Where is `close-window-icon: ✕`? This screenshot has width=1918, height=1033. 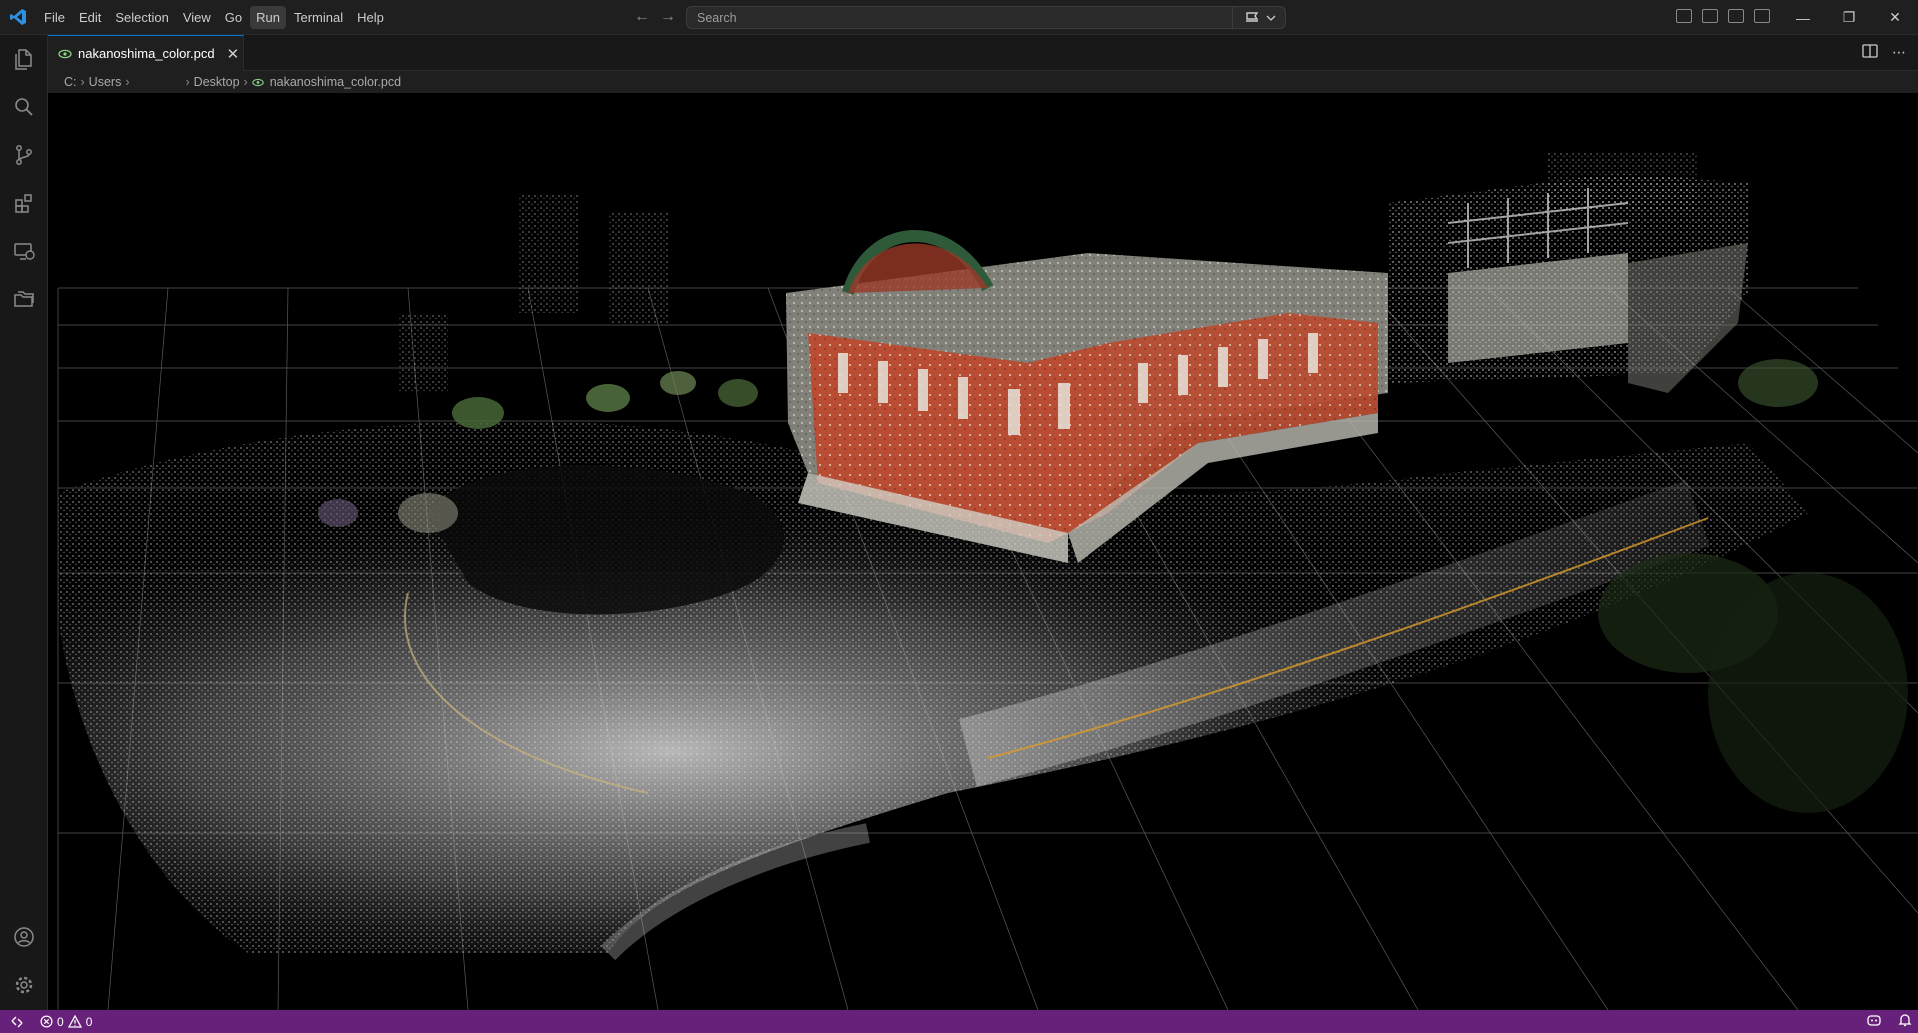 close-window-icon: ✕ is located at coordinates (1895, 17).